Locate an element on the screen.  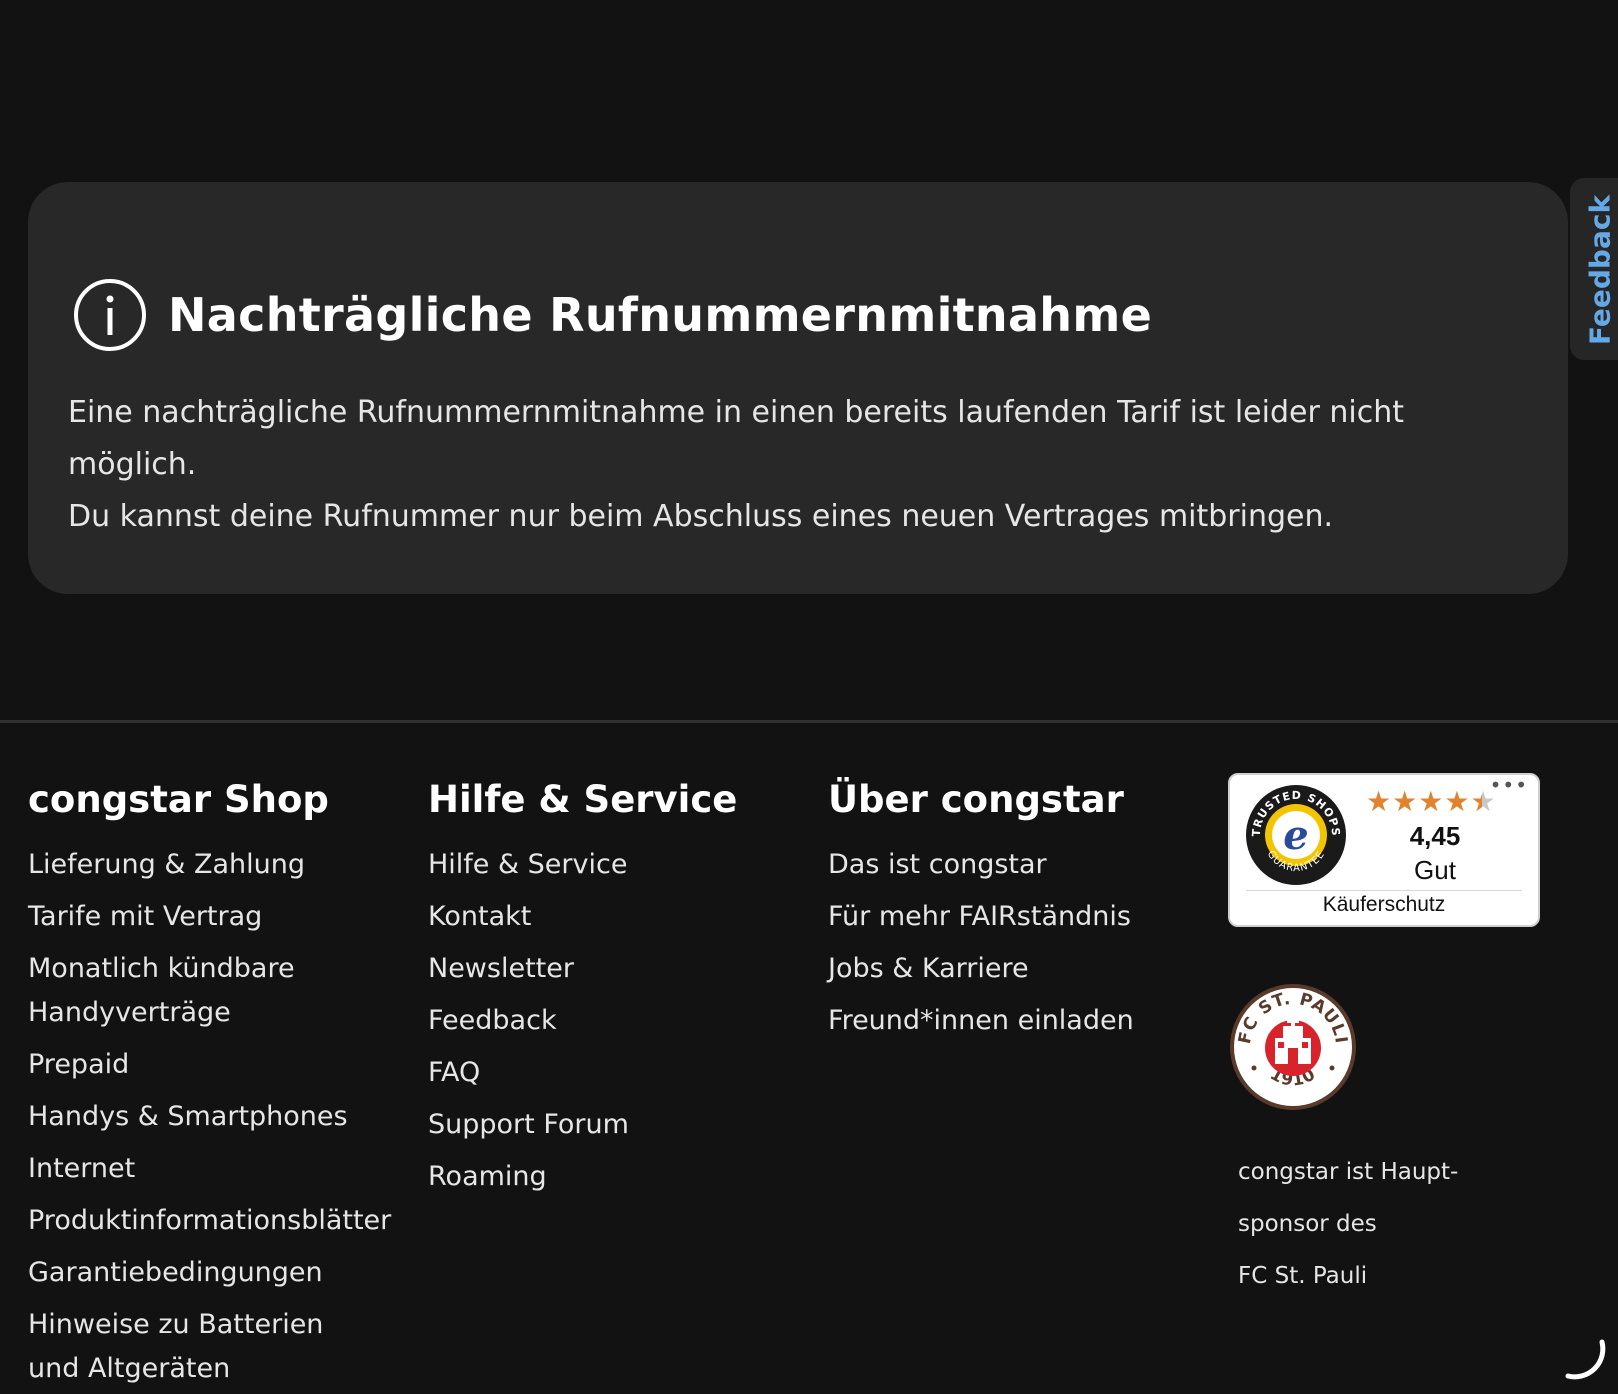
footer-link: Tarife mit Vertrag is located at coordinates (213, 917).